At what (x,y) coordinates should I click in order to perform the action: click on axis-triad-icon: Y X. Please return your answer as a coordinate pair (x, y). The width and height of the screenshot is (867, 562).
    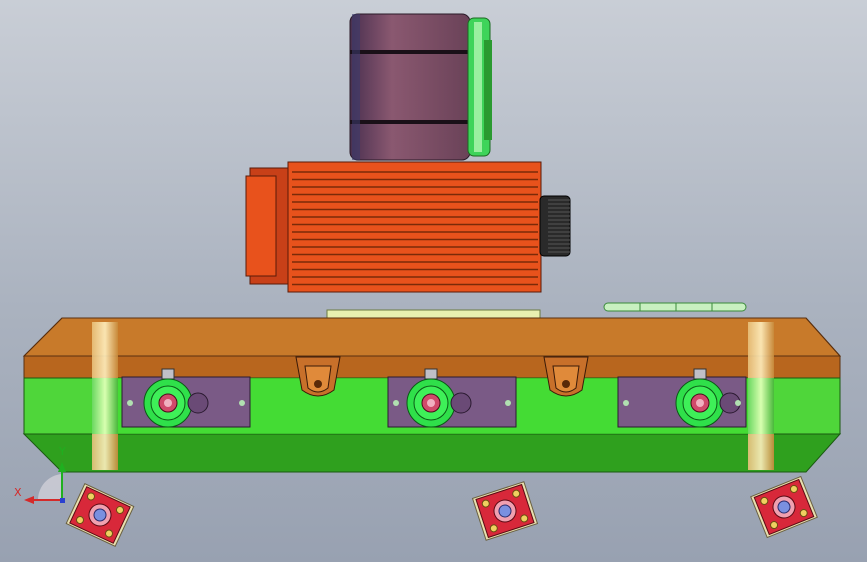
    Looking at the image, I should click on (40, 474).